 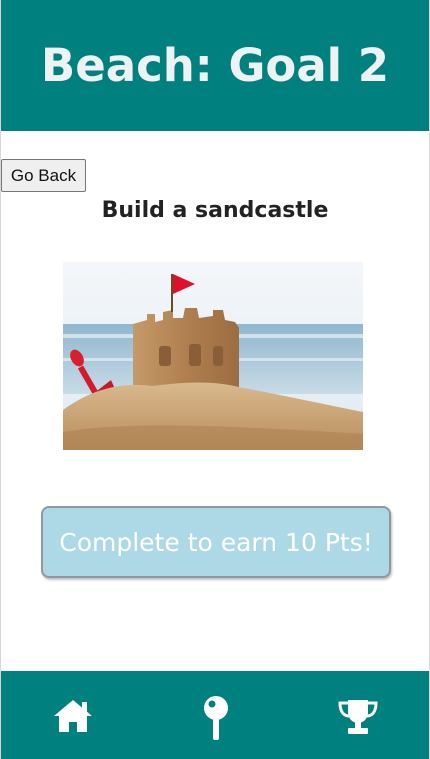 I want to click on complete-goal-button: Complete to earn 10 Pts!, so click(x=216, y=542).